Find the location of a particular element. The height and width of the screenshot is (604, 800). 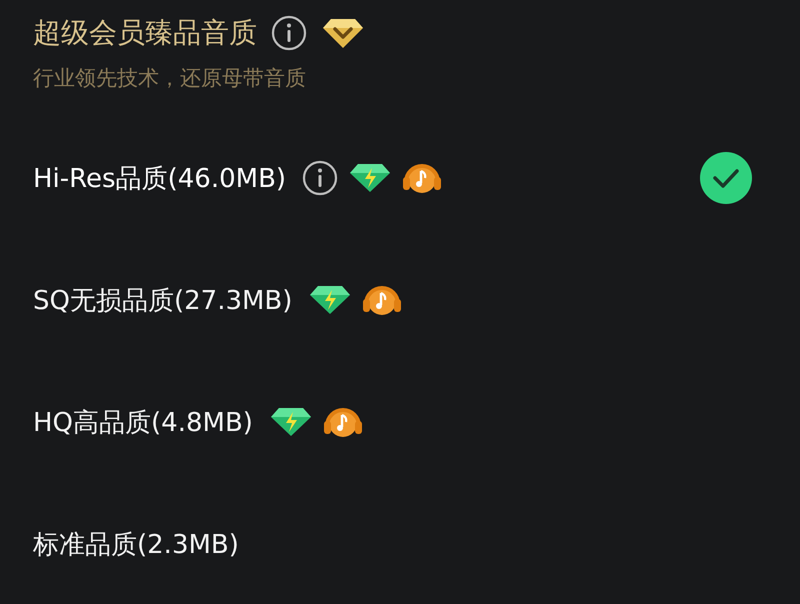

section-subtitle: 行业领先技术，还原母带音质 is located at coordinates (170, 78).